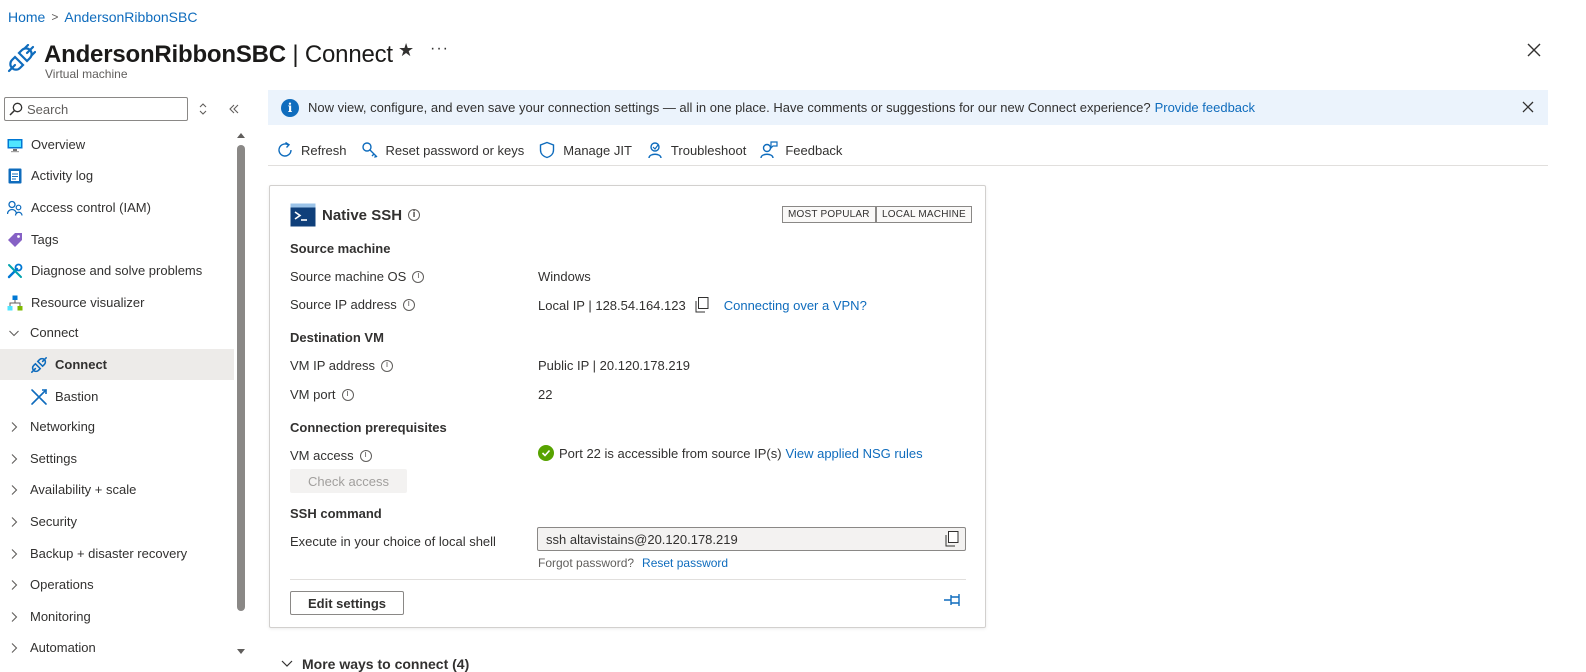 The width and height of the screenshot is (1586, 672). I want to click on source-os-label: Source machine OS i, so click(357, 276).